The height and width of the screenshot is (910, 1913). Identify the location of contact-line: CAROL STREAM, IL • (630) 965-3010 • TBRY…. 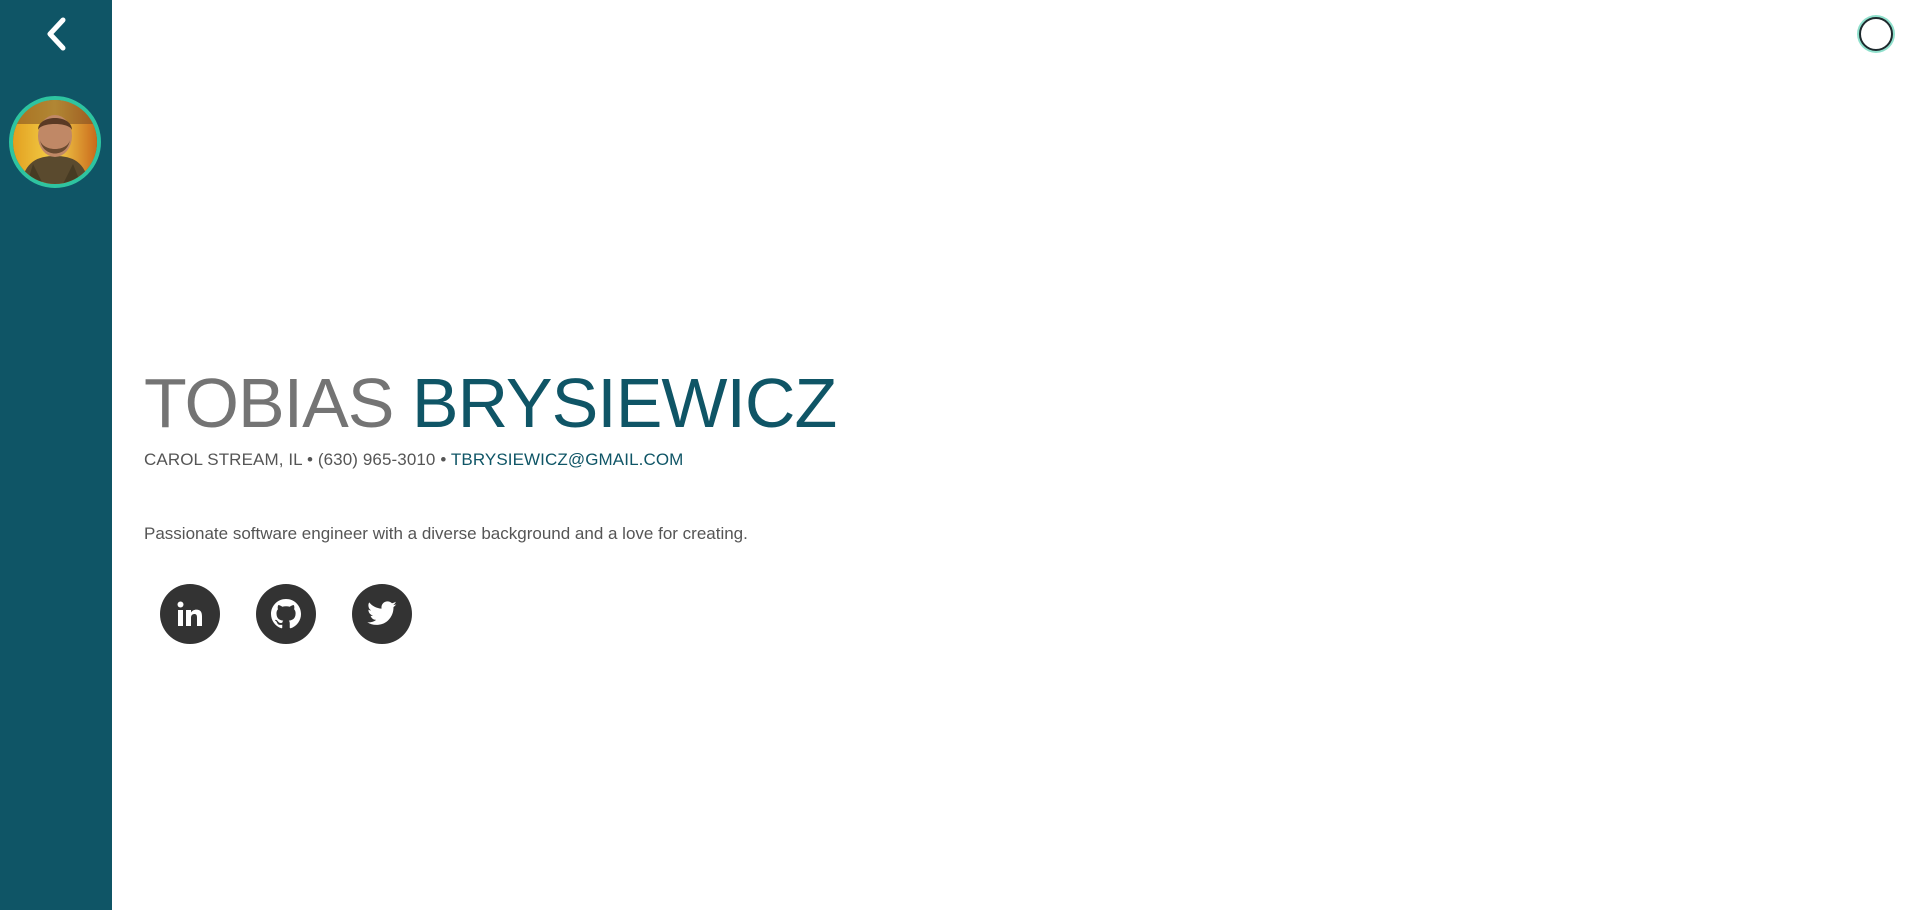
(490, 460).